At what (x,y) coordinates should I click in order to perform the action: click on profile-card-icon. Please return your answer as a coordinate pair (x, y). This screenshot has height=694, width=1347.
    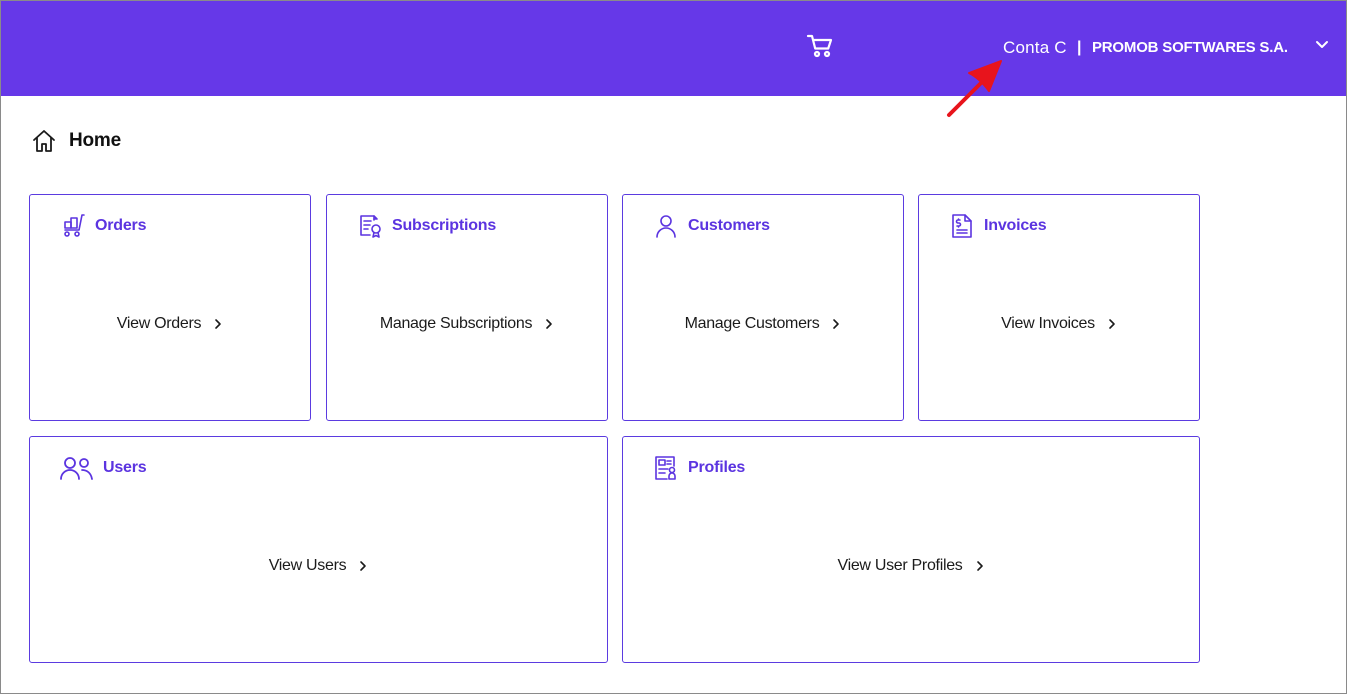
    Looking at the image, I should click on (665, 468).